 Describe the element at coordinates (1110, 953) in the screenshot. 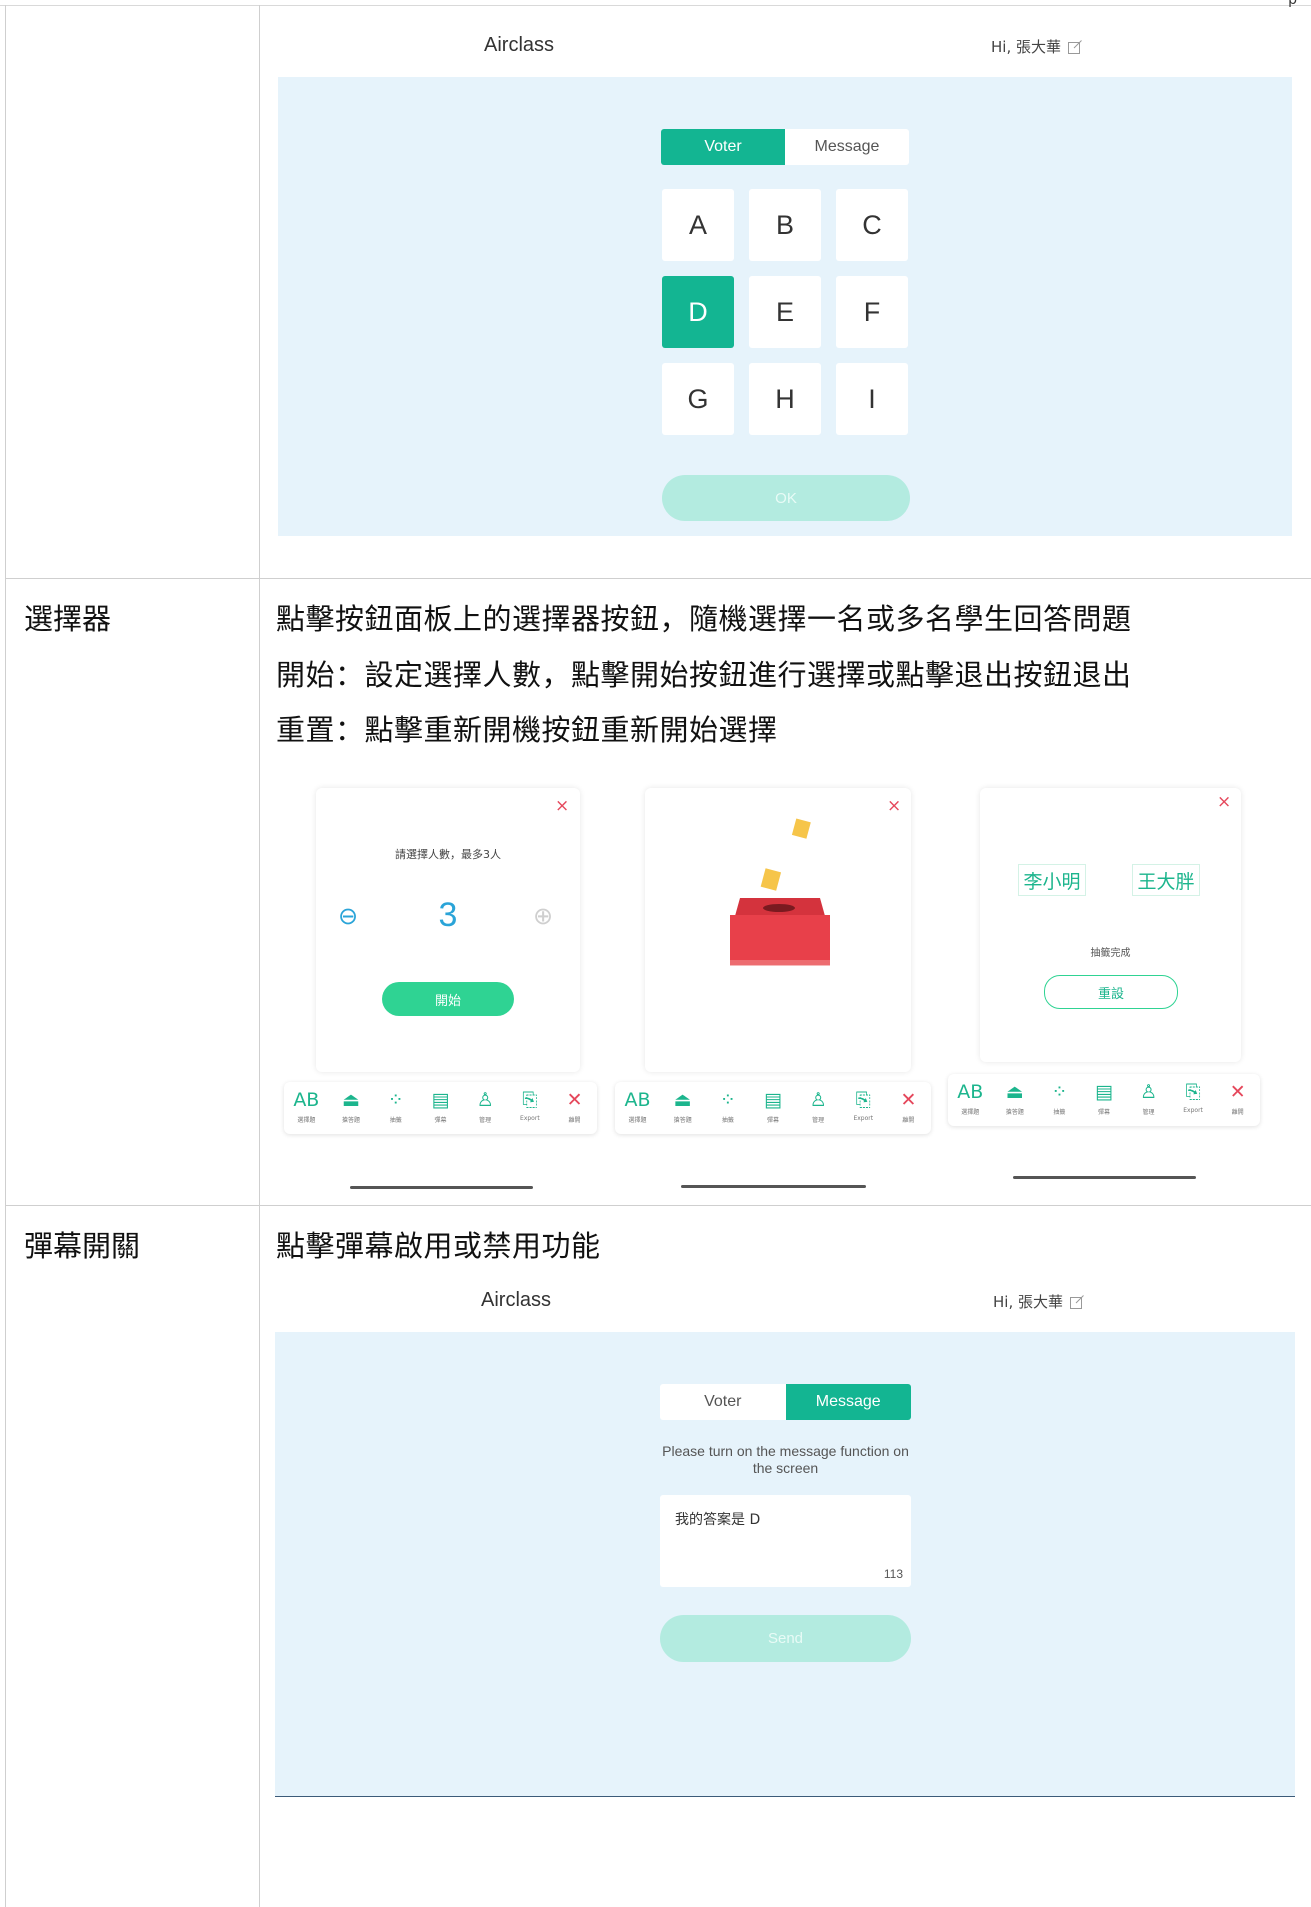

I see `draw-done-text: 抽籤完成` at that location.